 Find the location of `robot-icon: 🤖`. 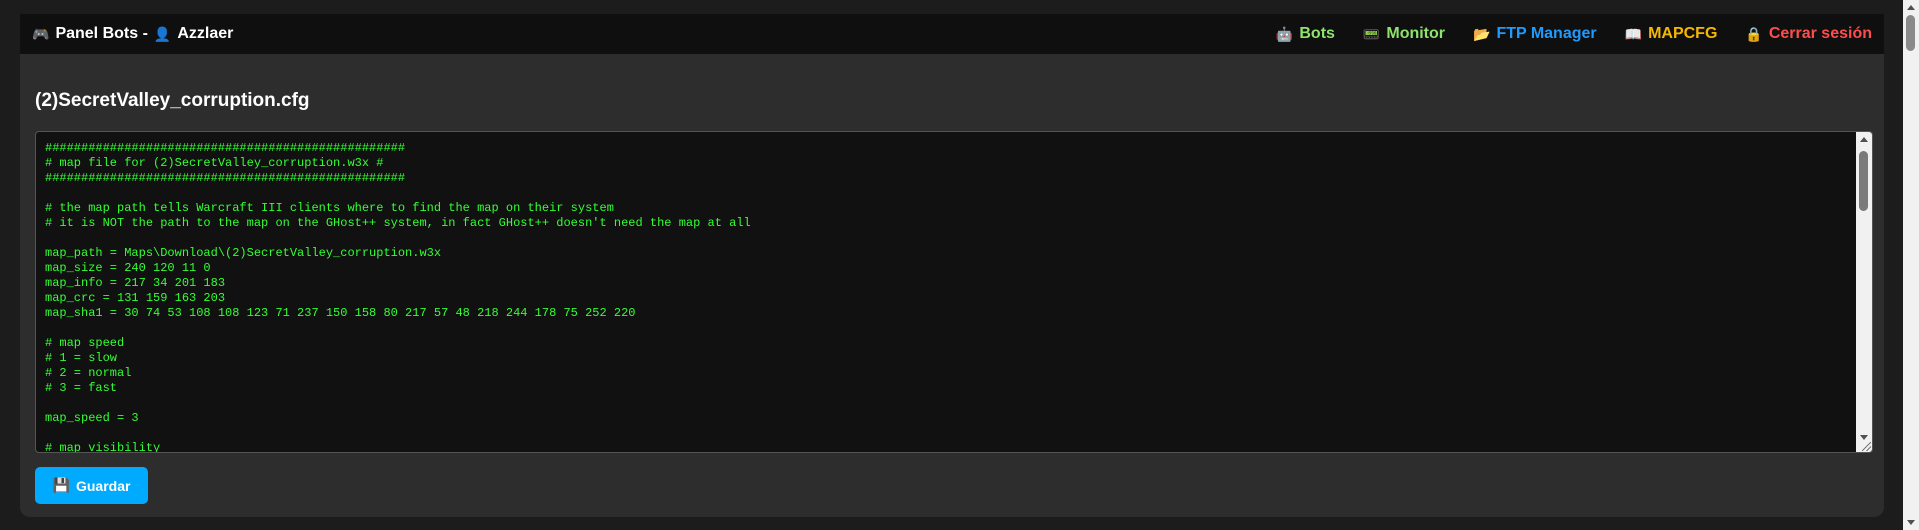

robot-icon: 🤖 is located at coordinates (1284, 33).